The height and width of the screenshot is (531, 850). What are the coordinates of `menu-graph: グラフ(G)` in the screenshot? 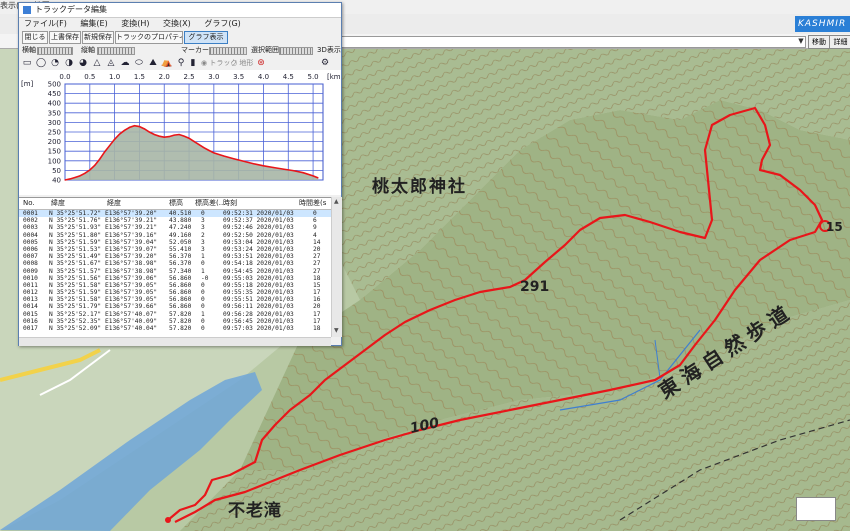 It's located at (222, 23).